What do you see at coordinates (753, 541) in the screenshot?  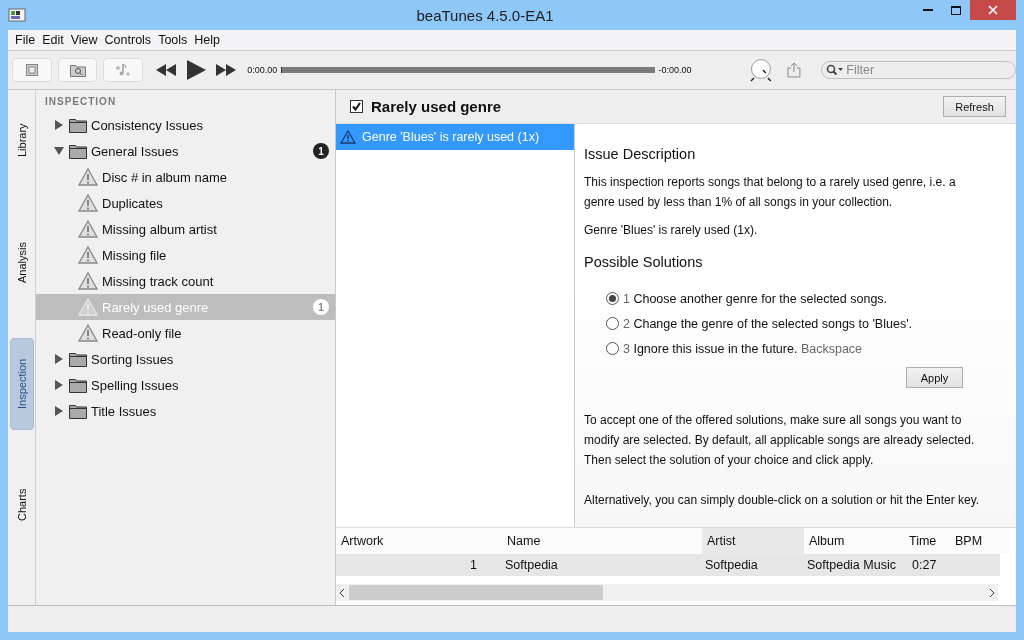 I see `column-header: Artist` at bounding box center [753, 541].